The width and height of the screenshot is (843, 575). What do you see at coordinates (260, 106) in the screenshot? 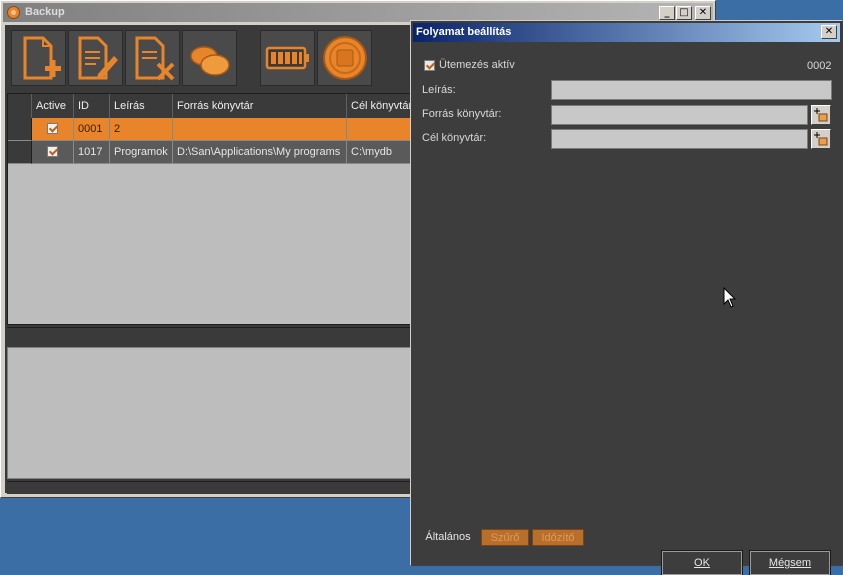
I see `column-header-source: Forrás könyvtár` at bounding box center [260, 106].